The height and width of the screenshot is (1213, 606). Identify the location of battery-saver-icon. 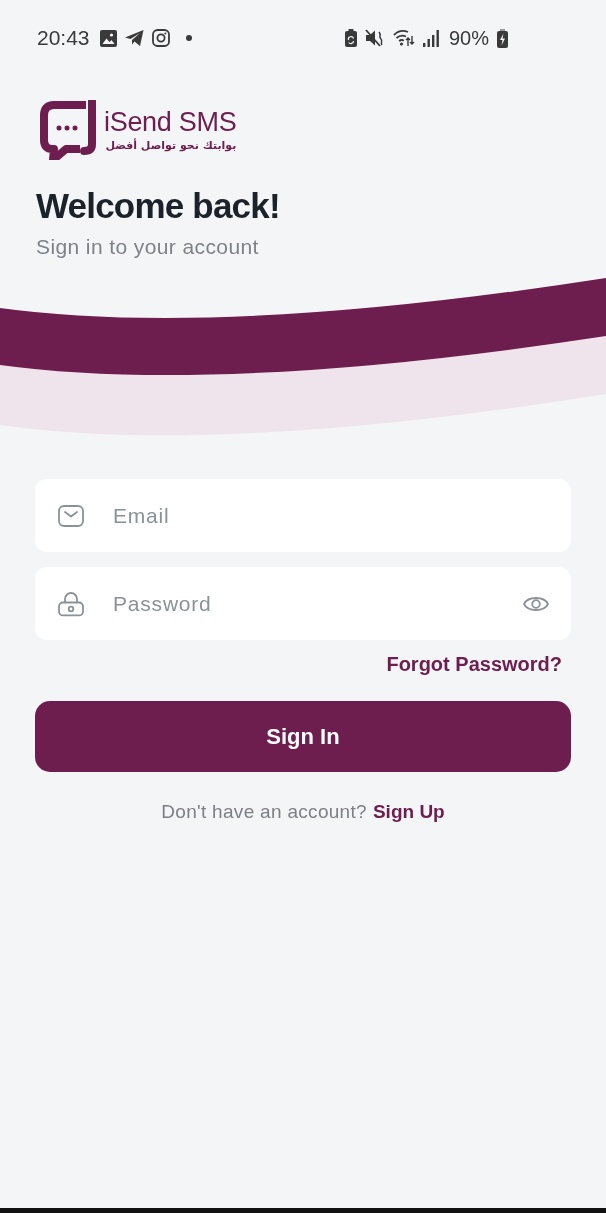
(350, 38).